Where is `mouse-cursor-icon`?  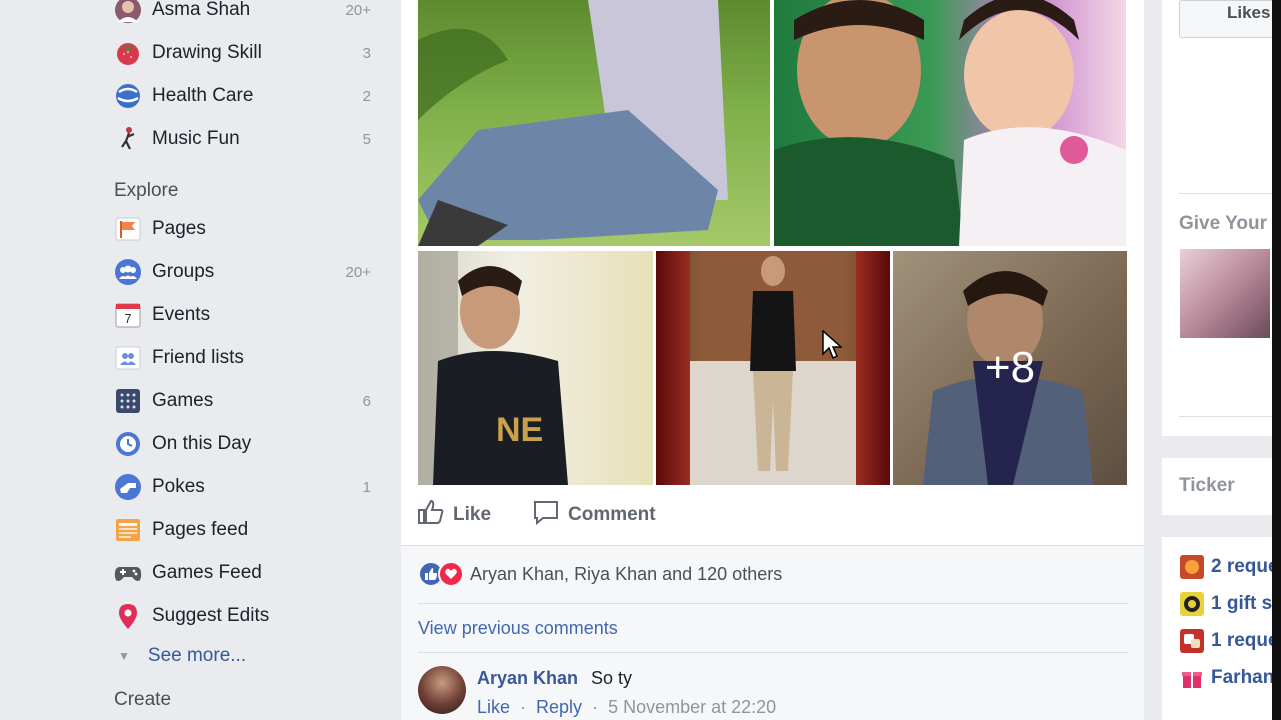 mouse-cursor-icon is located at coordinates (832, 345).